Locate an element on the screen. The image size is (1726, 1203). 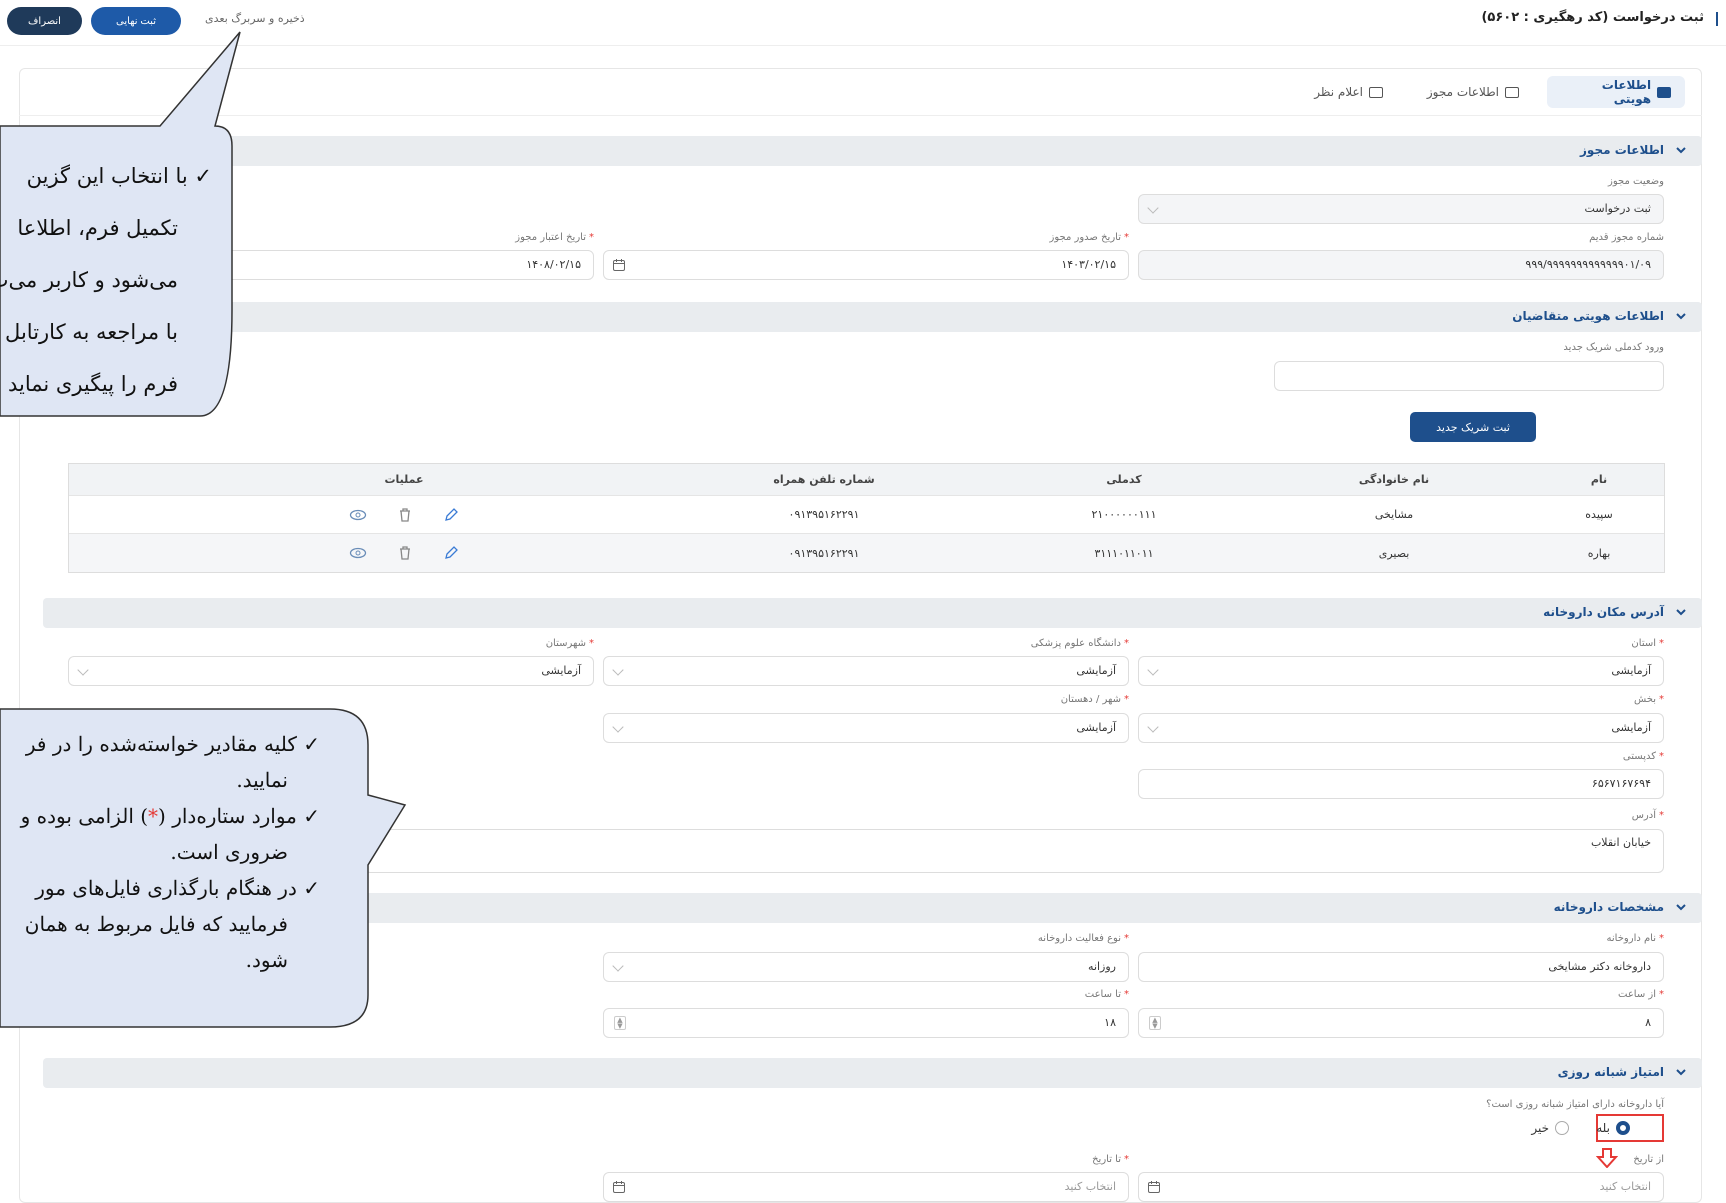
label-text: تا تاریخ is located at coordinates (1106, 1159).